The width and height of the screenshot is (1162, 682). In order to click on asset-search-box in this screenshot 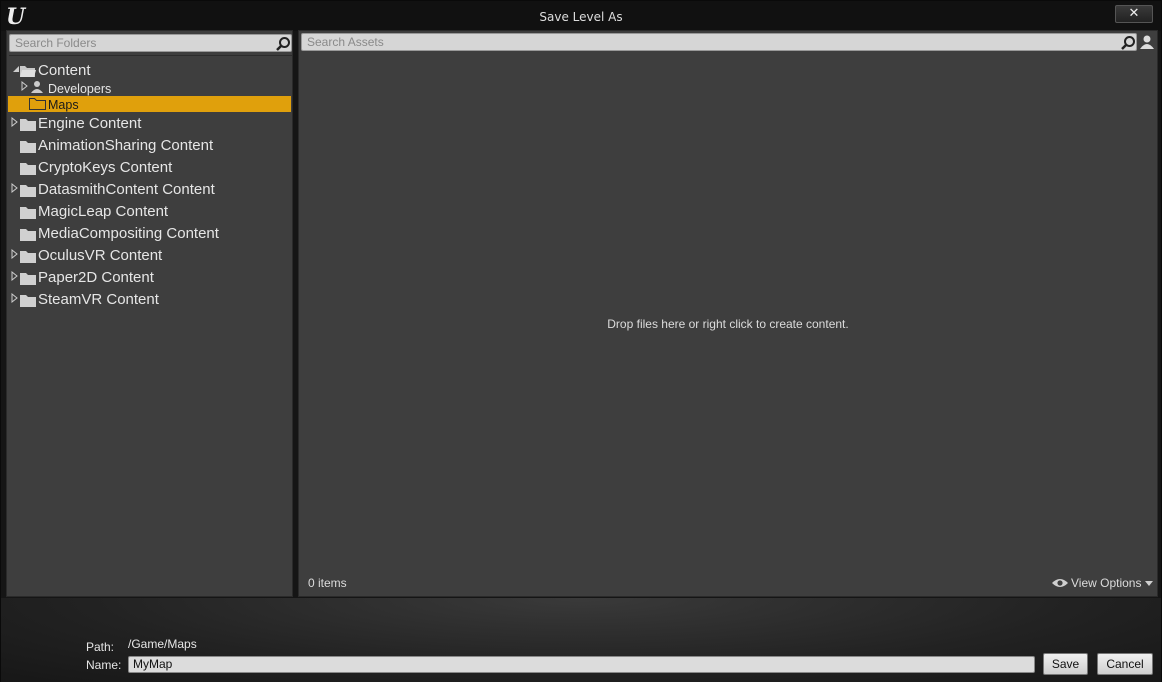, I will do `click(719, 42)`.